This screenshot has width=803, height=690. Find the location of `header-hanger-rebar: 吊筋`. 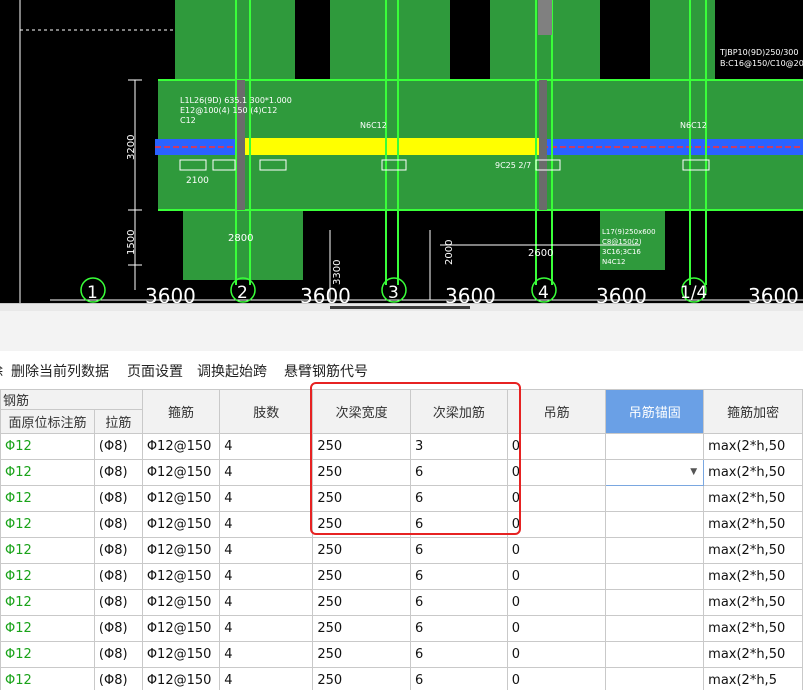

header-hanger-rebar: 吊筋 is located at coordinates (556, 411).